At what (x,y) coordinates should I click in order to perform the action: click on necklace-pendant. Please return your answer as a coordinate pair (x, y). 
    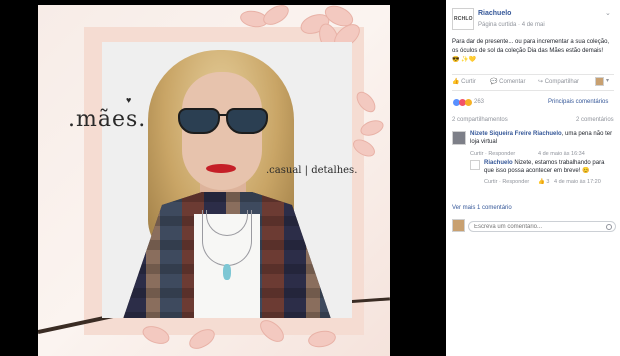
    Looking at the image, I should click on (227, 272).